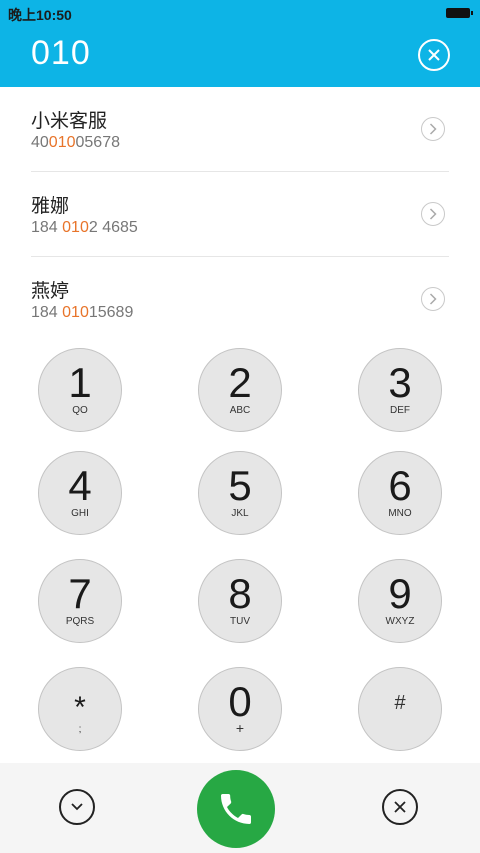 The image size is (480, 853). I want to click on key-letters: DEF, so click(400, 410).